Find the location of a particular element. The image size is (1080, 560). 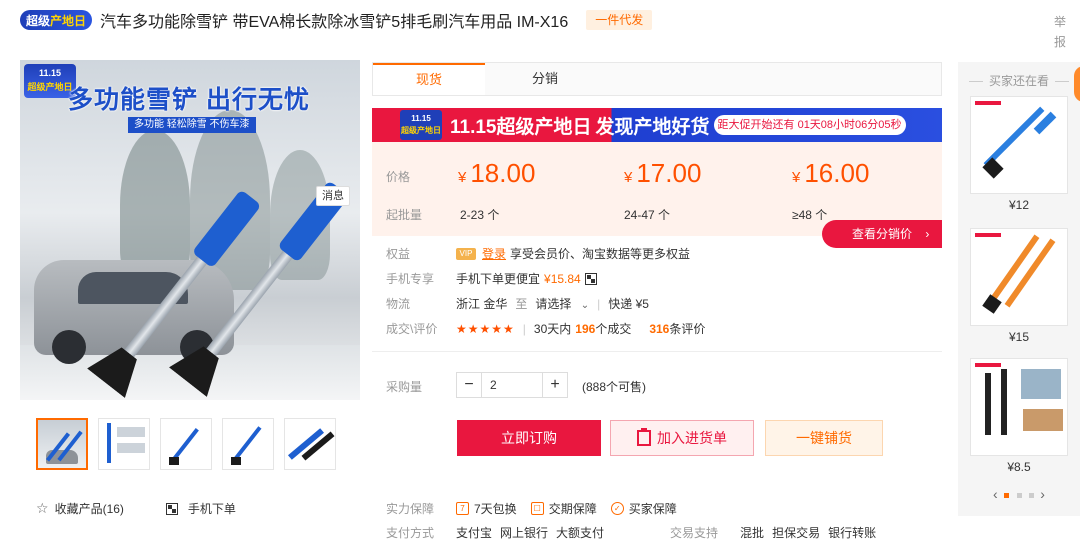

super-origin-day-badge: 超级 产地日 is located at coordinates (56, 20).